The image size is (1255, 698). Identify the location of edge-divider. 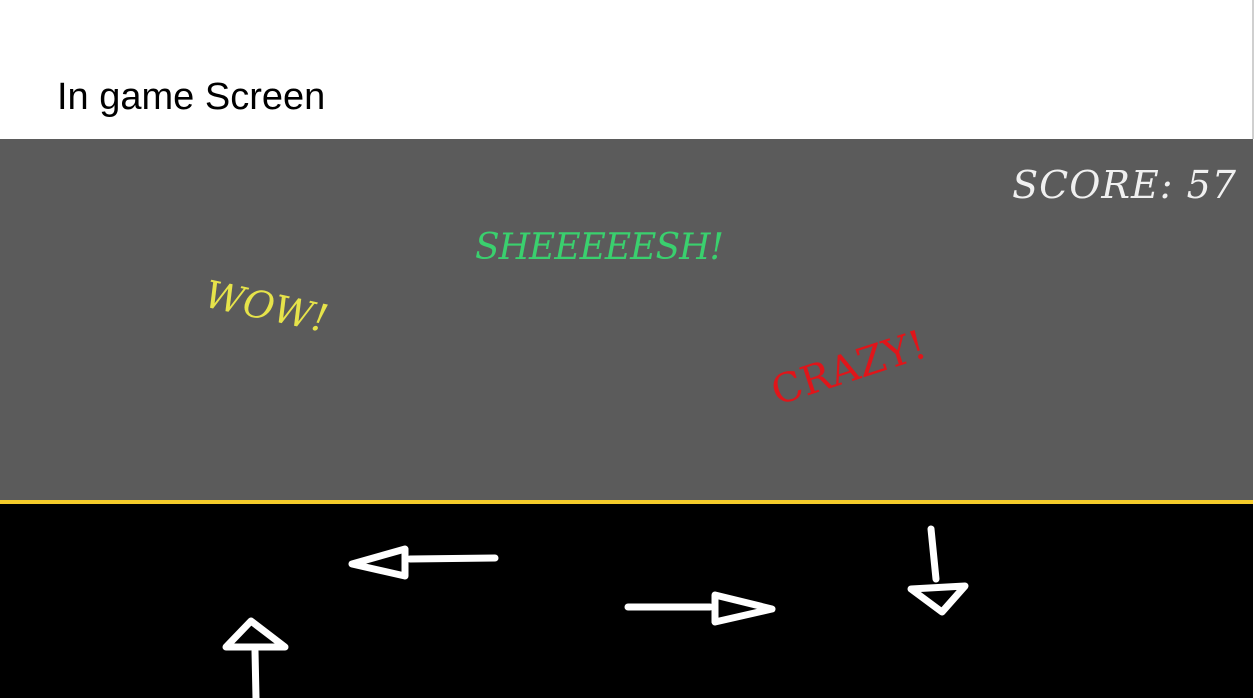
(1253, 69).